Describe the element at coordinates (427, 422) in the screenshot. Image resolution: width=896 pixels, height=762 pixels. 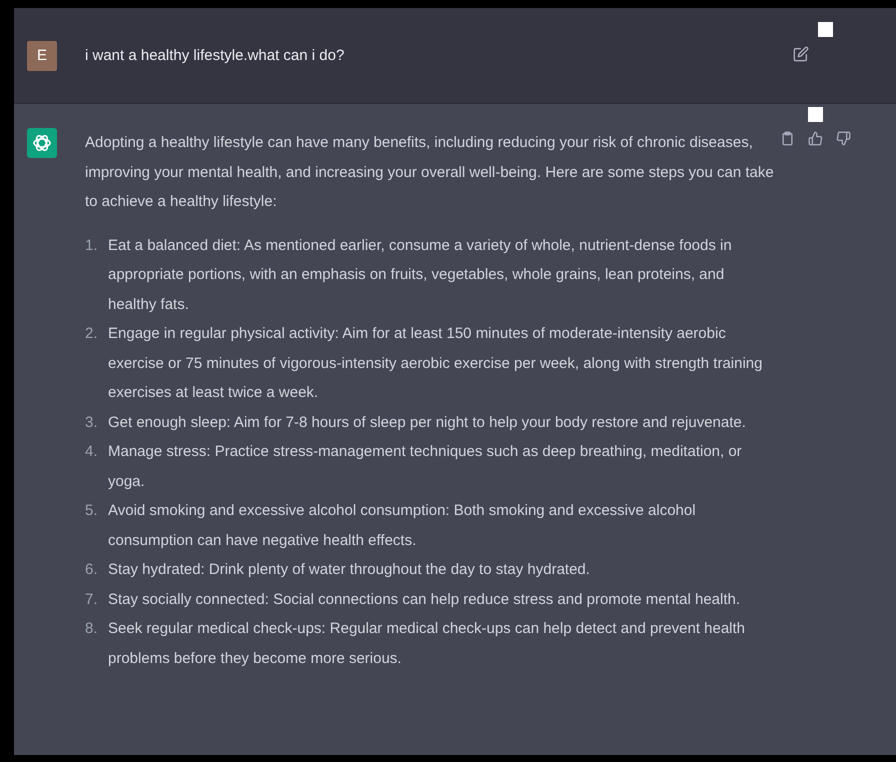
I see `list-item-text: Get enough sleep: Aim for 7-8 hours of sleep per night to help your body restore and rejuvenate.` at that location.